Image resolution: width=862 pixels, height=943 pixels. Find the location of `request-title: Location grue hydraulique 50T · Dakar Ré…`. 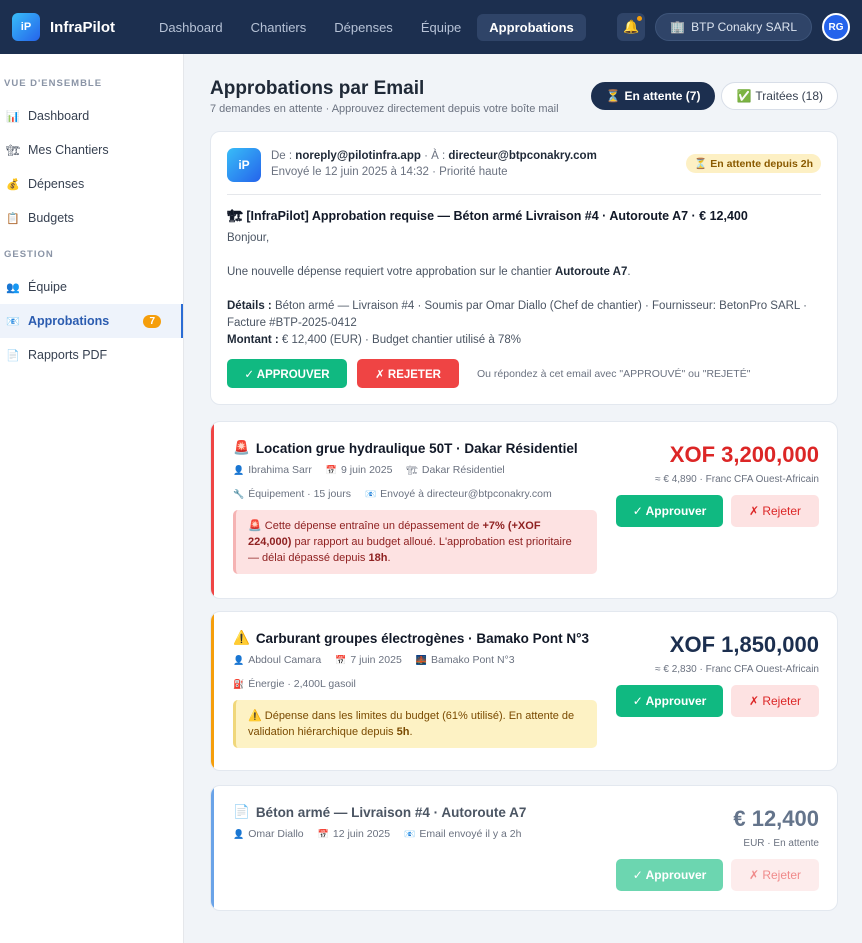

request-title: Location grue hydraulique 50T · Dakar Ré… is located at coordinates (416, 448).